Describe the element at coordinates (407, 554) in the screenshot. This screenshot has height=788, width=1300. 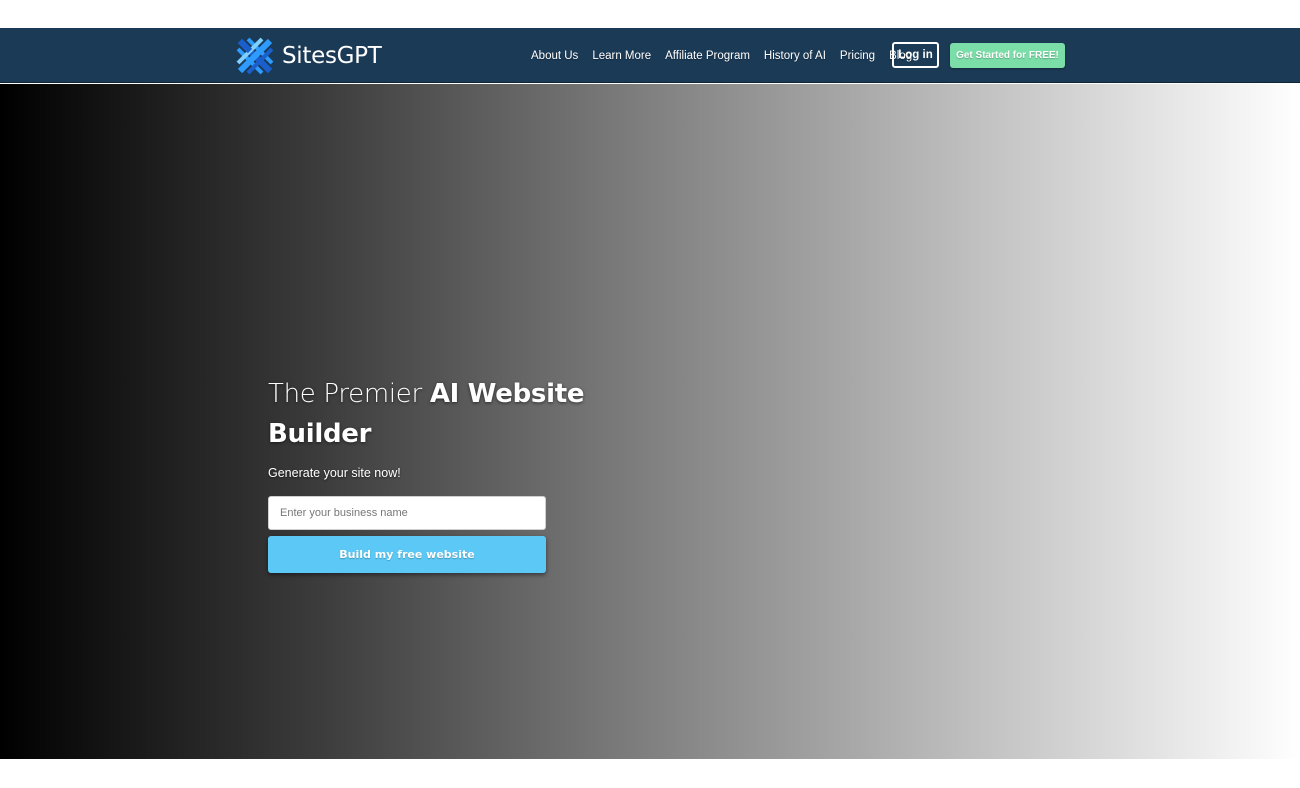
I see `build-website-button: Build my free website` at that location.